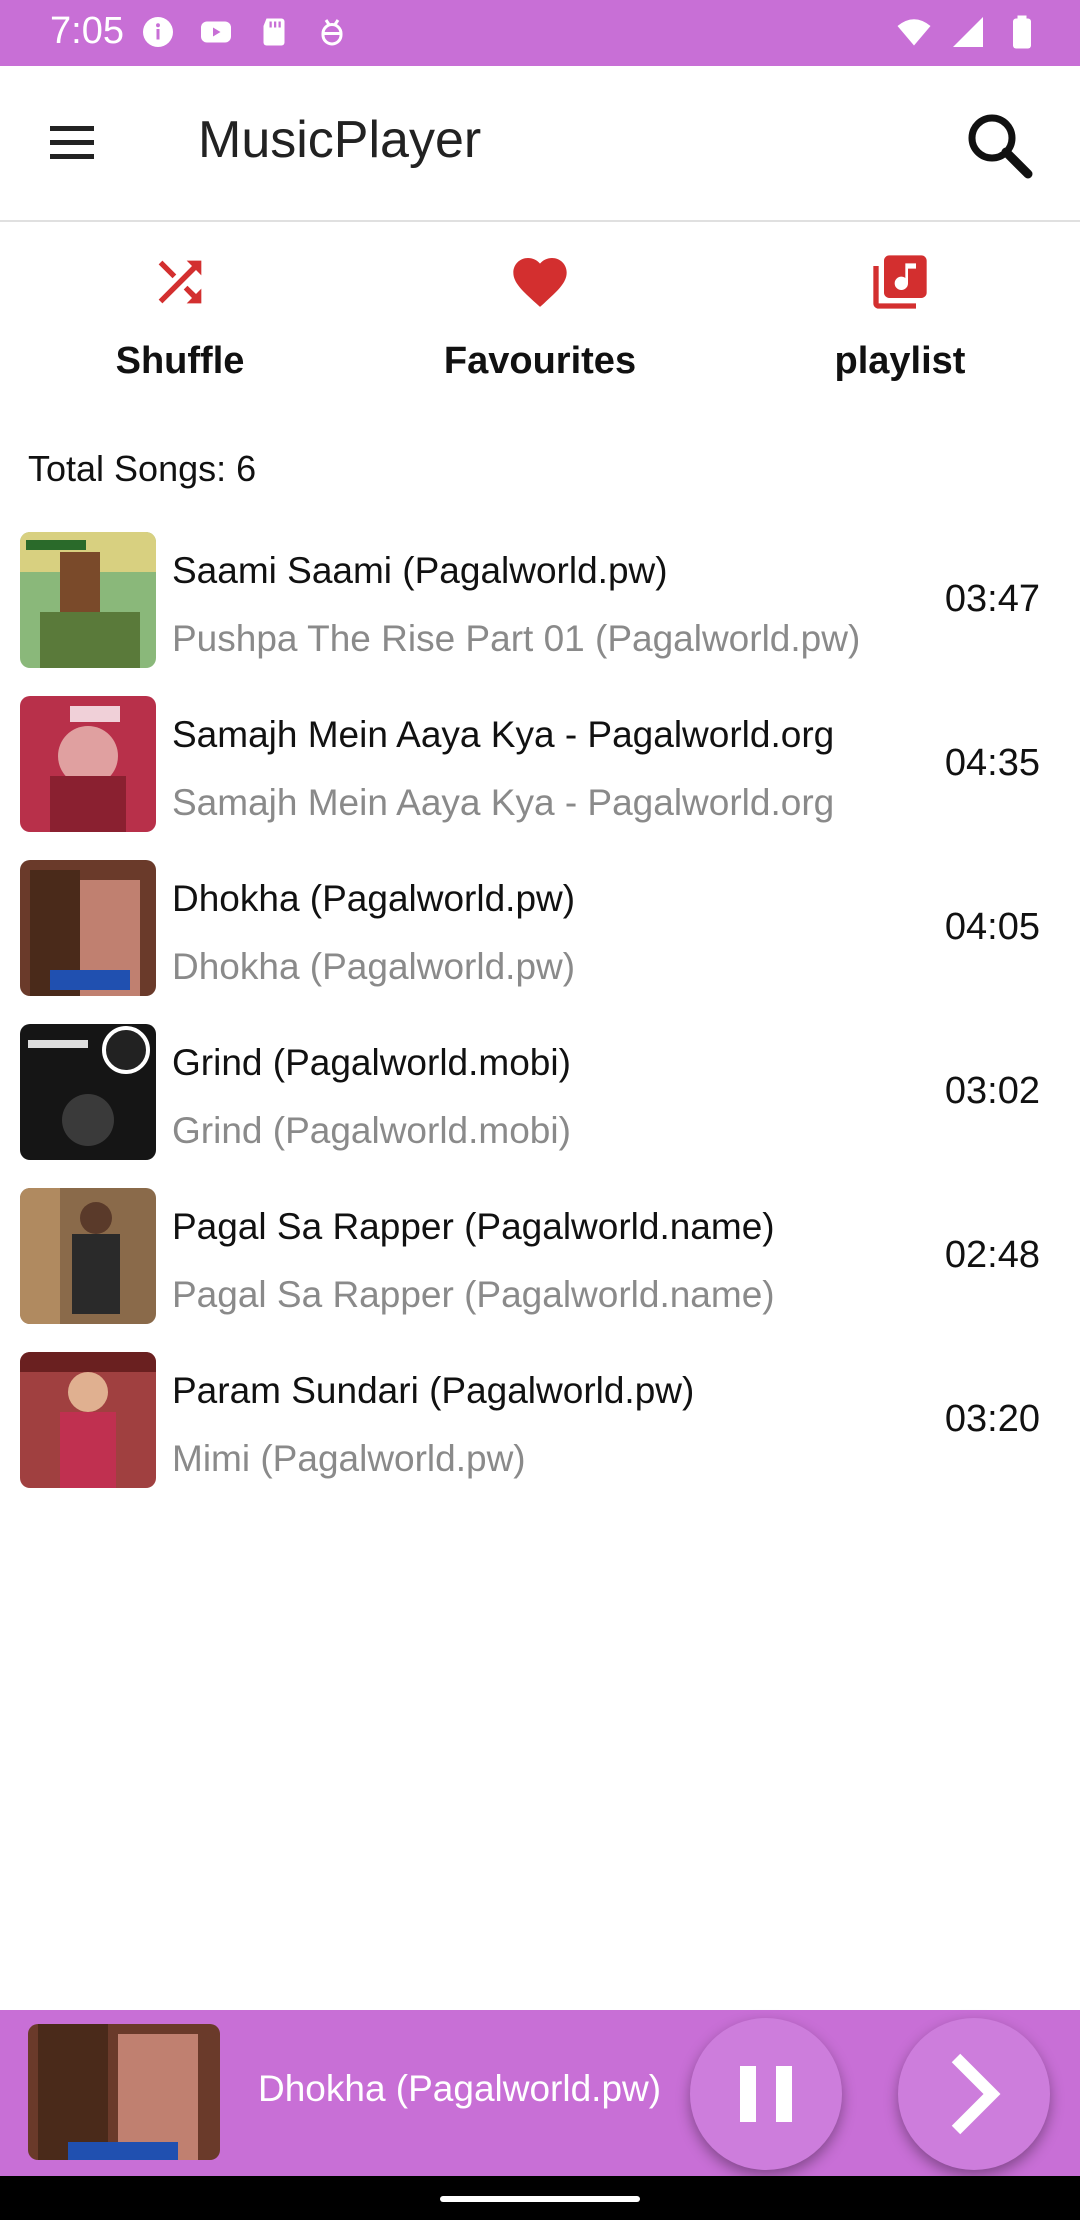  I want to click on action-tabs: Shuffle Favourites playlist, so click(540, 312).